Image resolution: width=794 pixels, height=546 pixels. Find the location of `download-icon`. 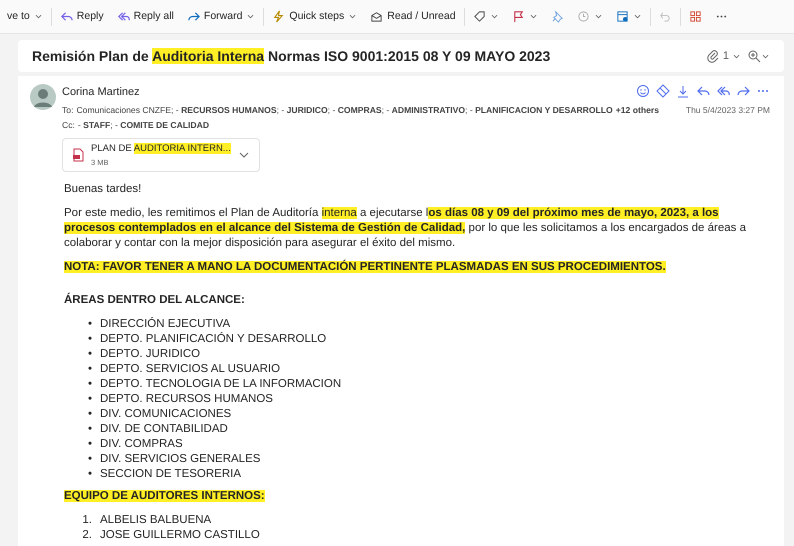

download-icon is located at coordinates (683, 91).